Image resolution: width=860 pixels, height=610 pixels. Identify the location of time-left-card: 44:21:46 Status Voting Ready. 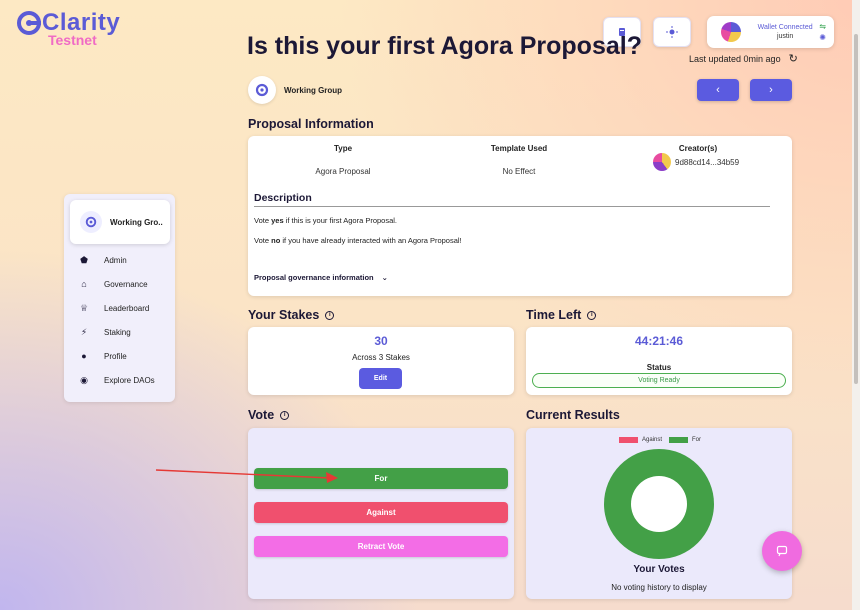
(659, 361).